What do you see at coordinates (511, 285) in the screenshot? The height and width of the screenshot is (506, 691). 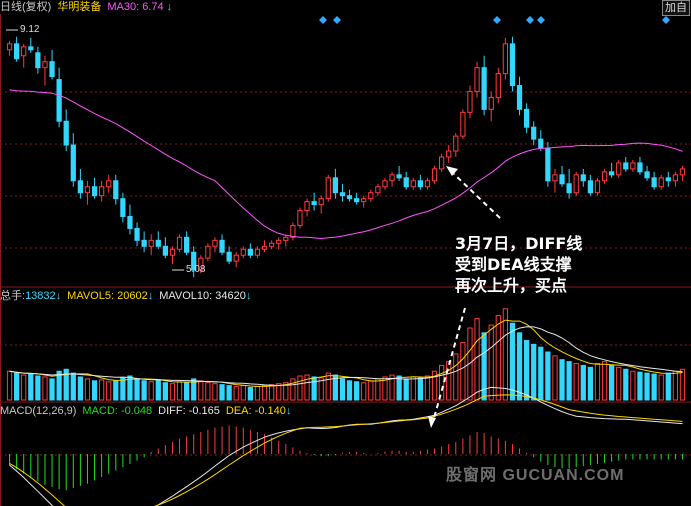 I see `annotation-line-3: 再次上升，买点` at bounding box center [511, 285].